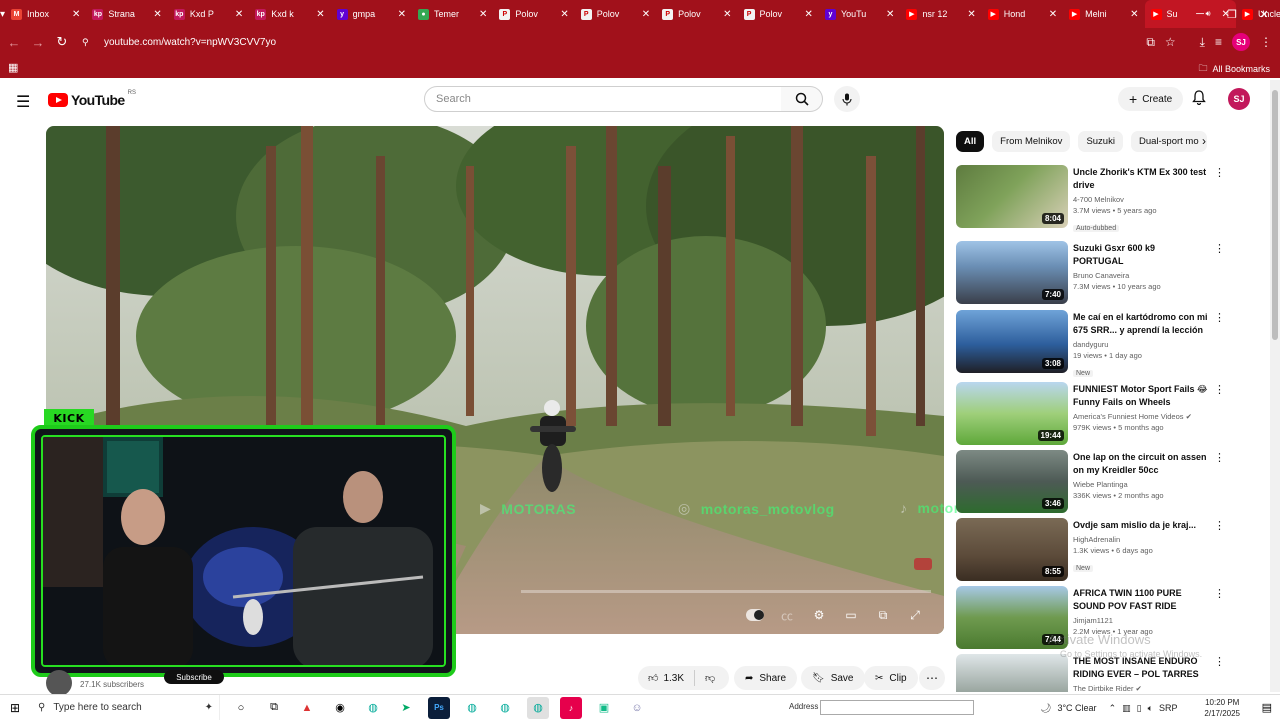  I want to click on discord-icon: ☺, so click(637, 708).